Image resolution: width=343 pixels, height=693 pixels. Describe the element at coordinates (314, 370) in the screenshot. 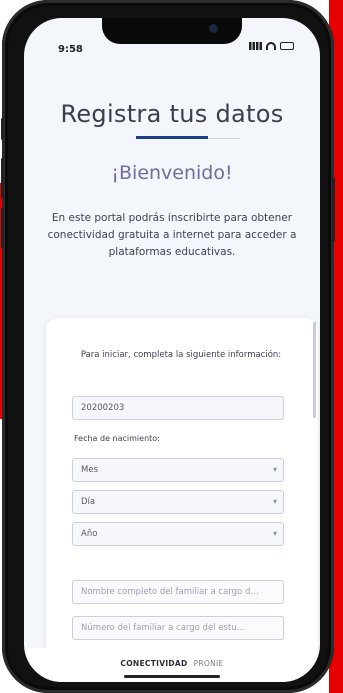

I see `scrollbar` at that location.